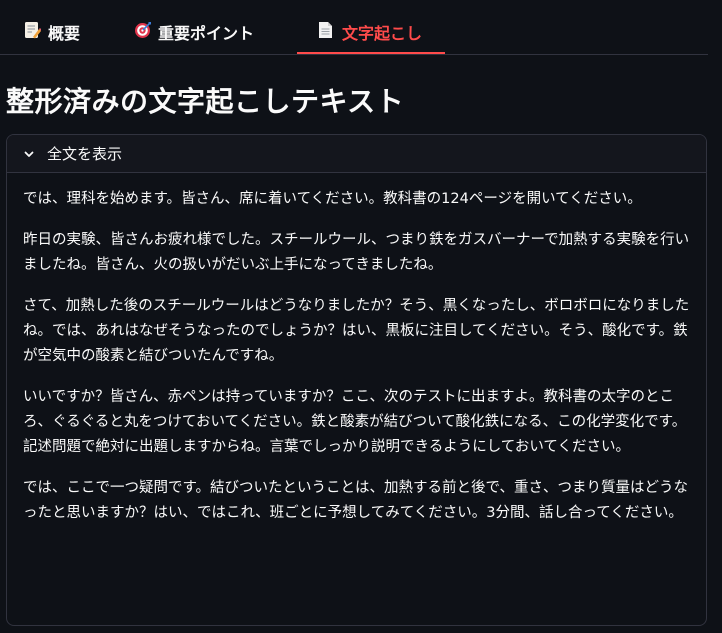  Describe the element at coordinates (326, 30) in the screenshot. I see `document-icon` at that location.